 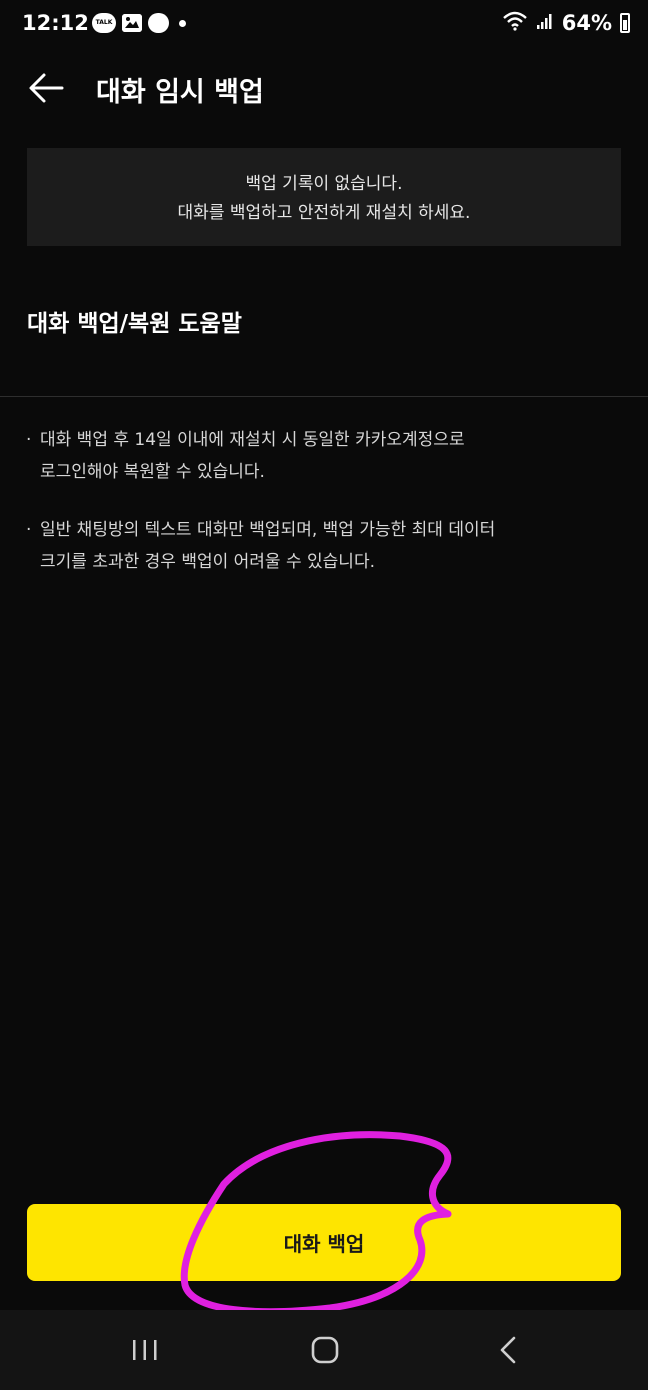 I want to click on notice-line-2: 대화를 백업하고 안전하게 재설치 하세요., so click(x=324, y=213).